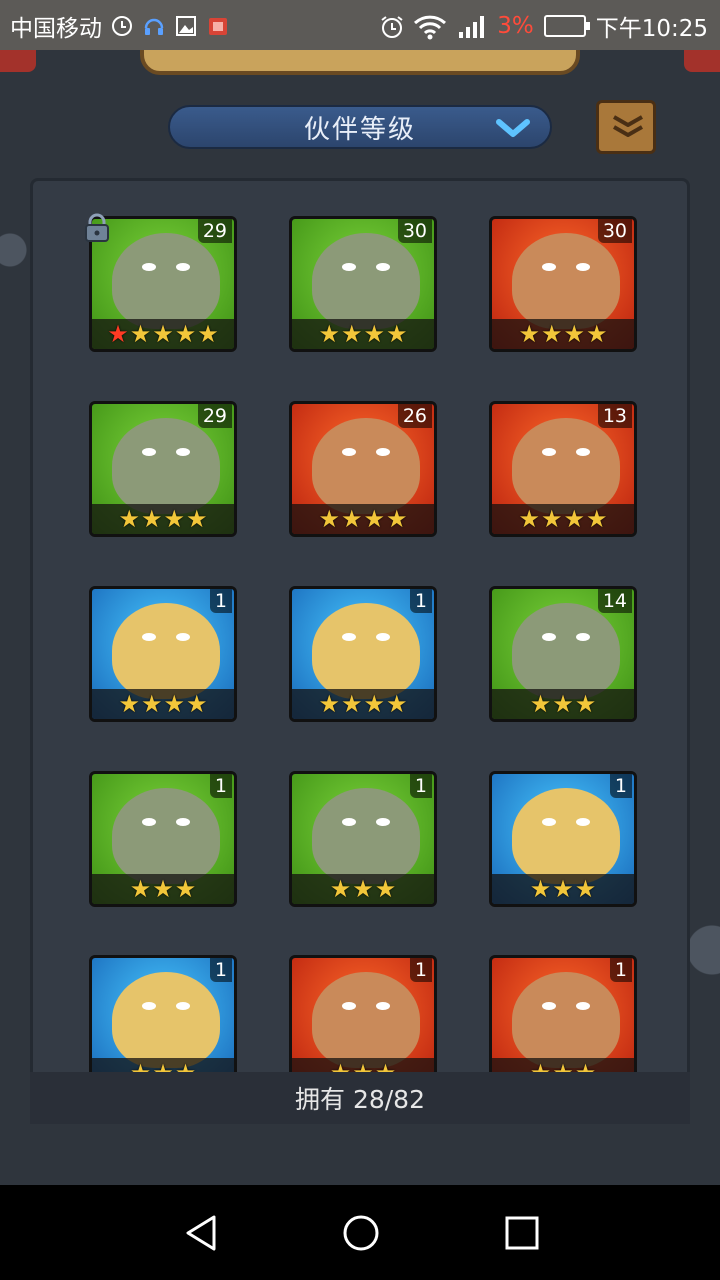 The width and height of the screenshot is (720, 1280). What do you see at coordinates (18, 61) in the screenshot?
I see `corner-ornament-left` at bounding box center [18, 61].